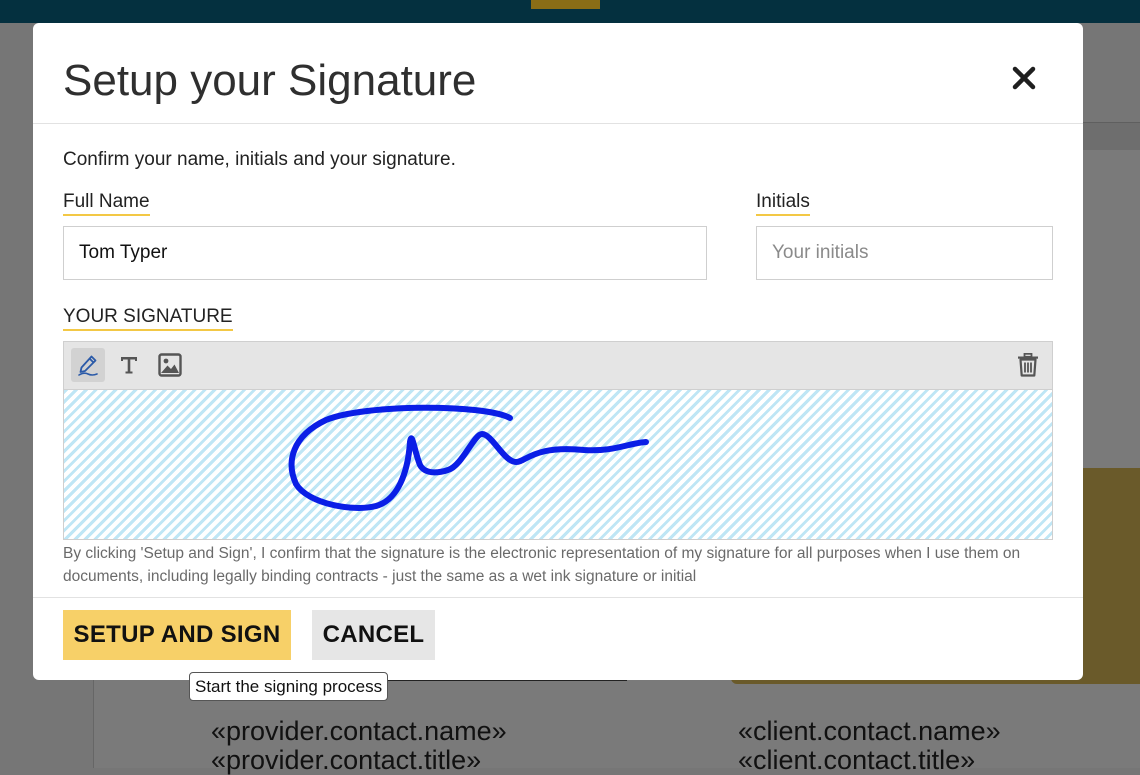 This screenshot has width=1140, height=775. What do you see at coordinates (857, 760) in the screenshot?
I see `client-contact-title: «client.contact.title»` at bounding box center [857, 760].